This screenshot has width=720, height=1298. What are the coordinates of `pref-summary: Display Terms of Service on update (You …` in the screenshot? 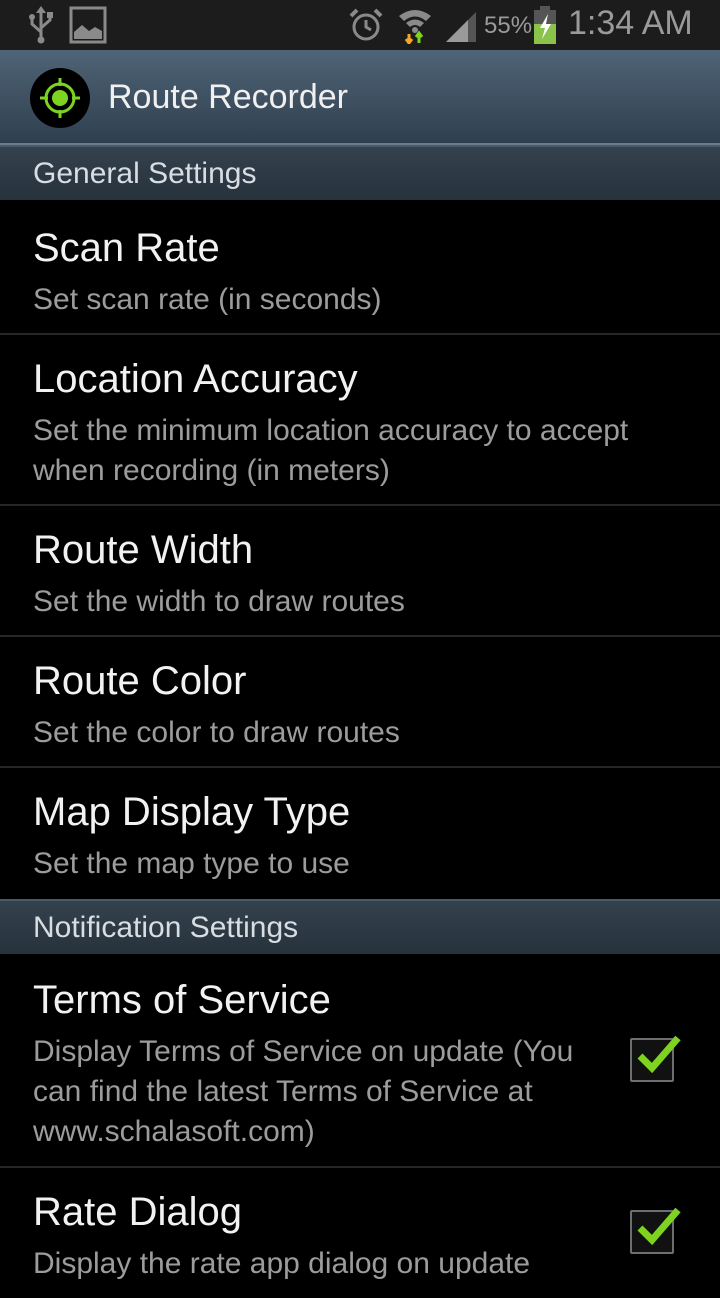 It's located at (303, 1091).